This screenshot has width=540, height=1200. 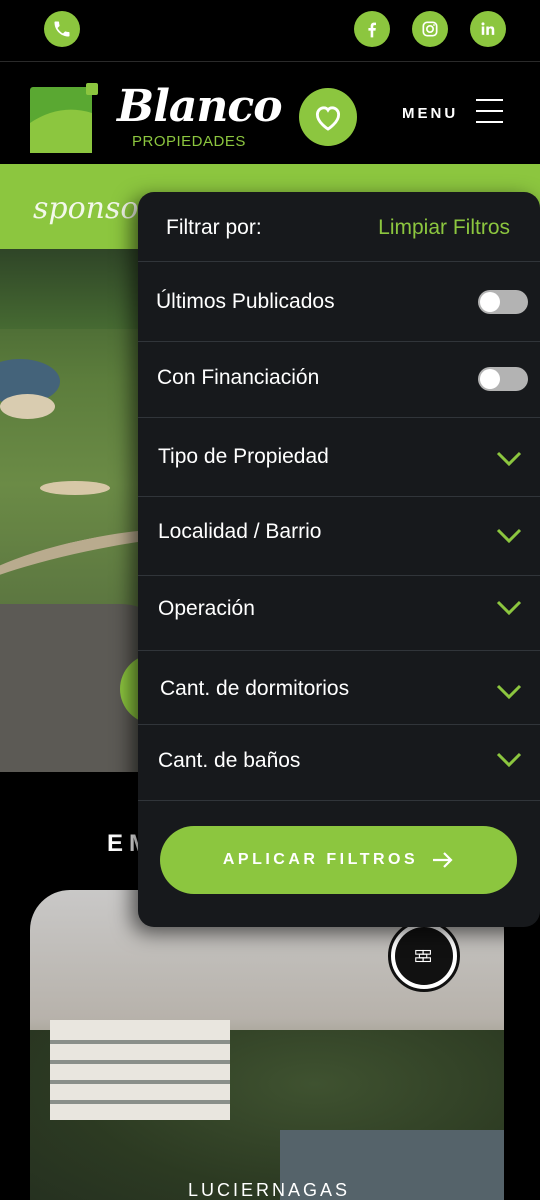 What do you see at coordinates (443, 860) in the screenshot?
I see `arrow-right-icon` at bounding box center [443, 860].